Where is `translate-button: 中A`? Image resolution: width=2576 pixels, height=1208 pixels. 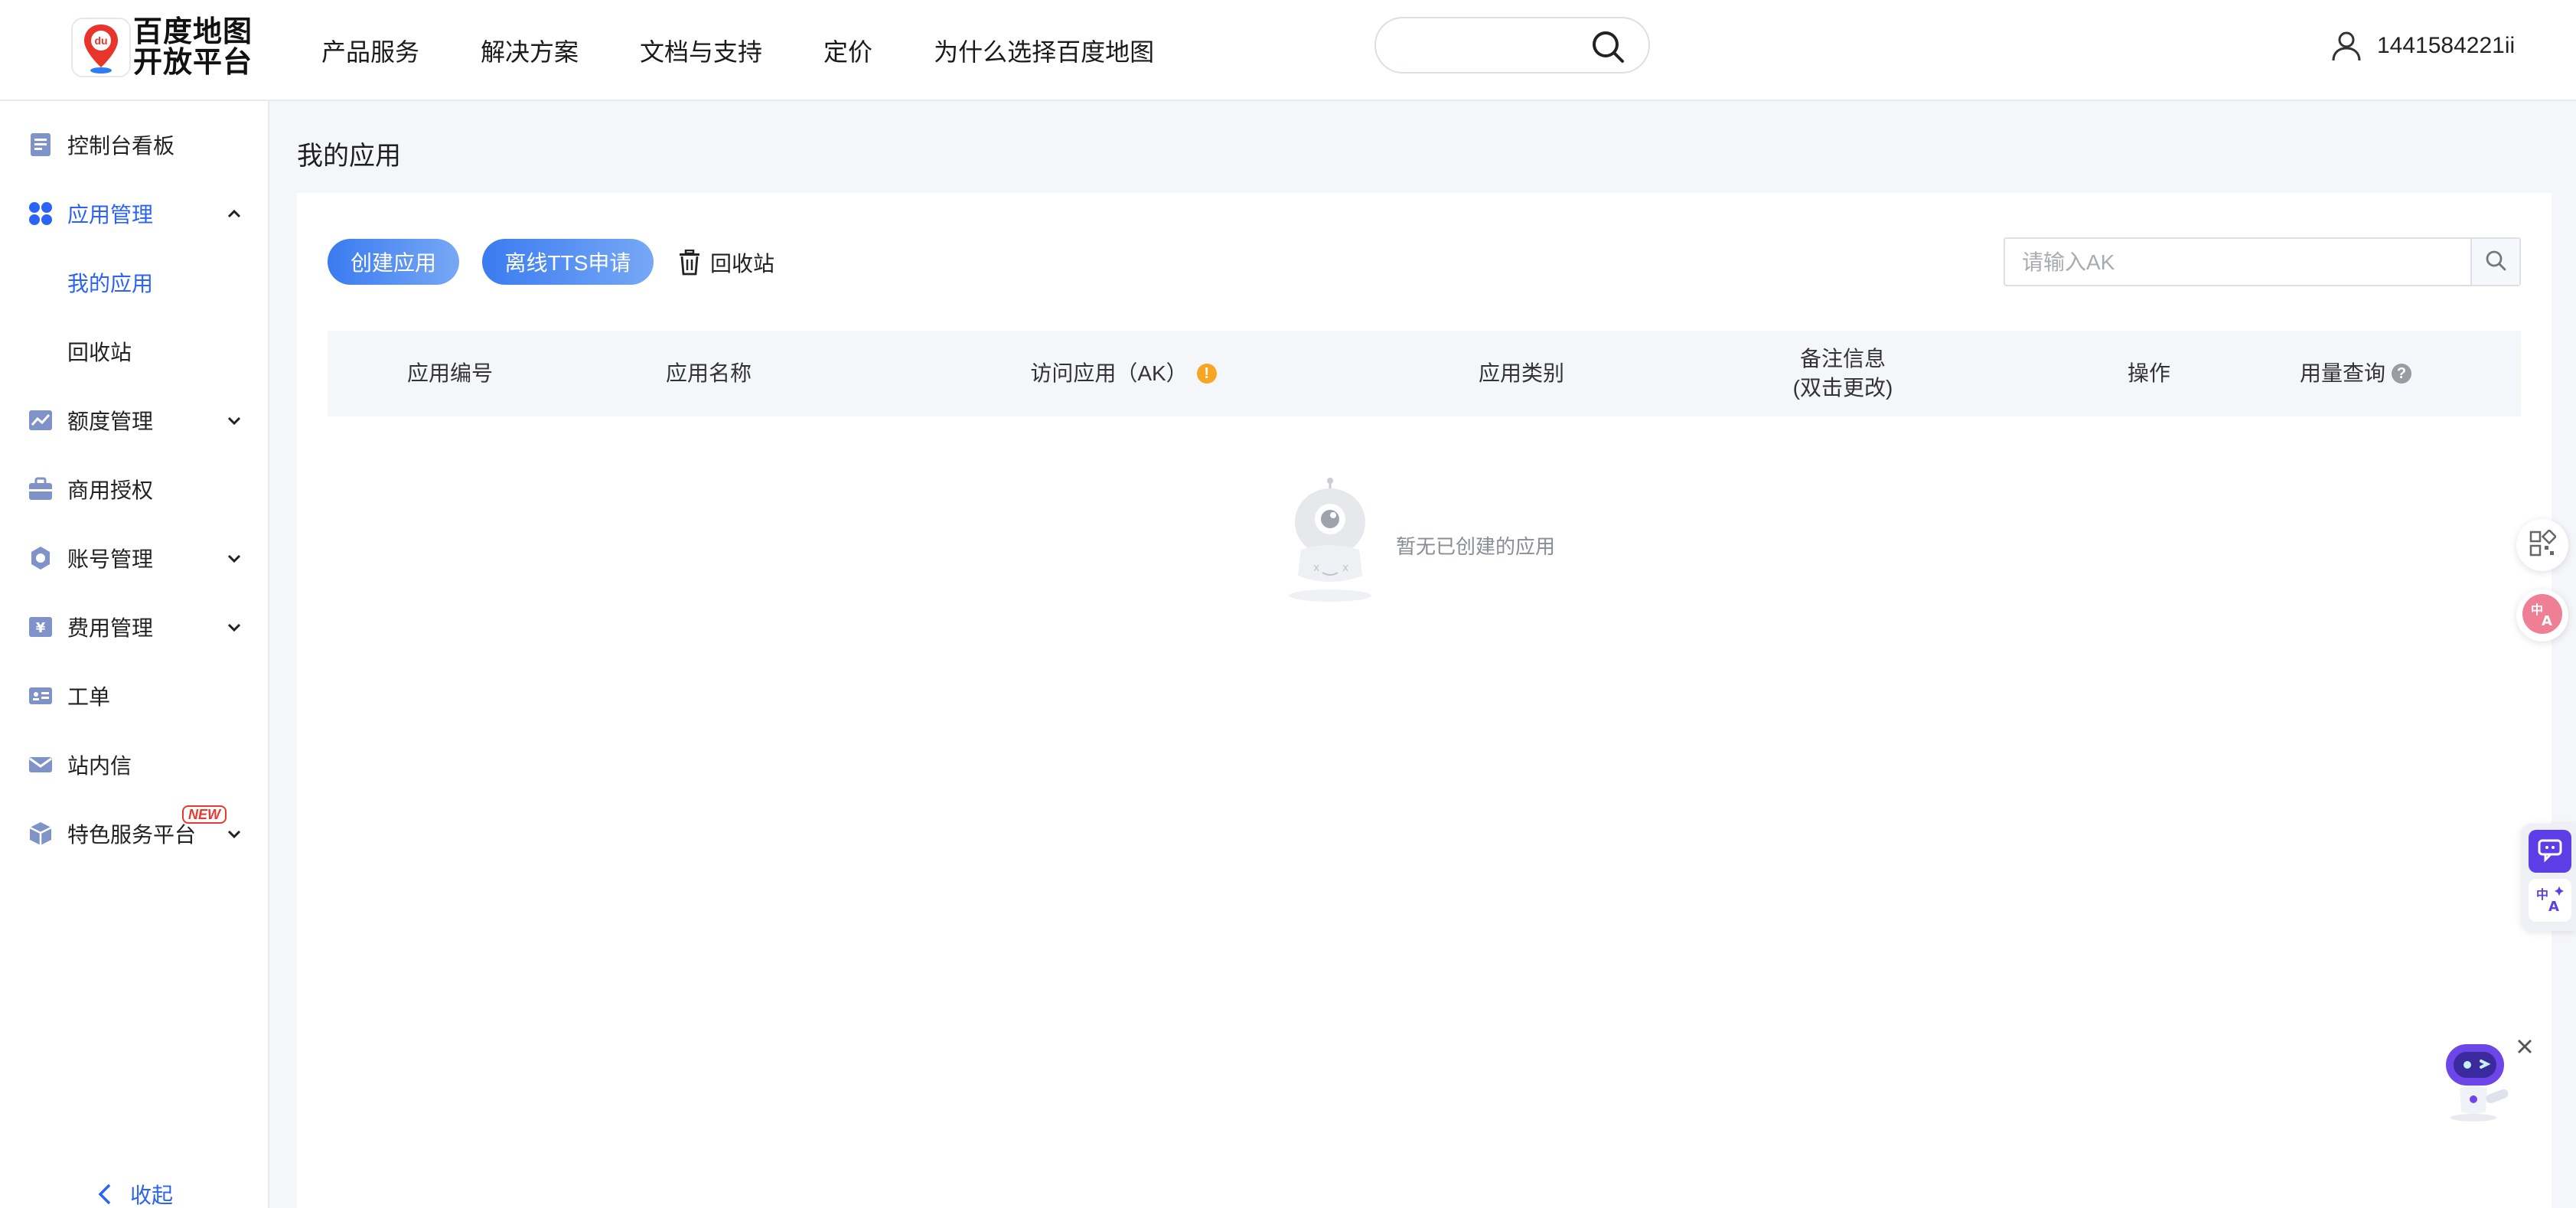
translate-button: 中A is located at coordinates (2542, 615).